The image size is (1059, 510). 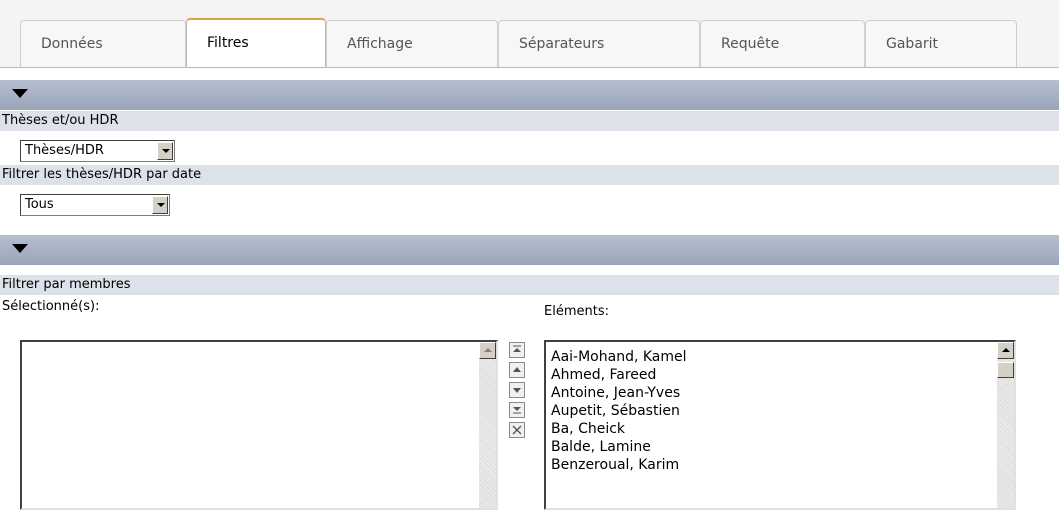 What do you see at coordinates (782, 429) in the screenshot?
I see `list-item: Ba, Cheick` at bounding box center [782, 429].